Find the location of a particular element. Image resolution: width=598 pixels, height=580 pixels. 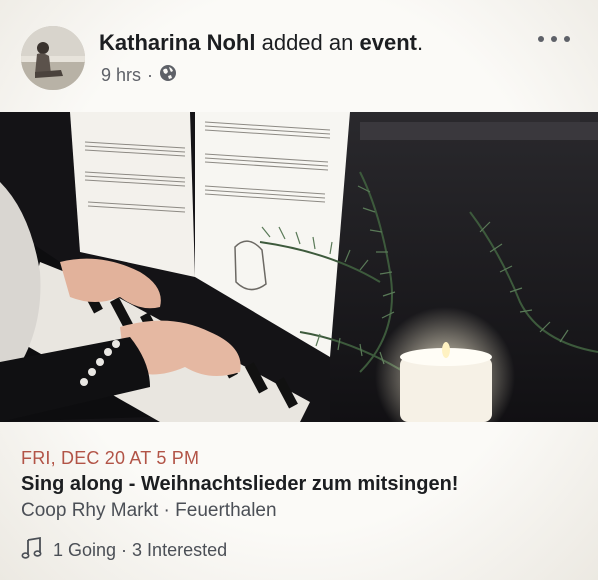

event-stats: 1 Going · 3 Interested is located at coordinates (124, 550).